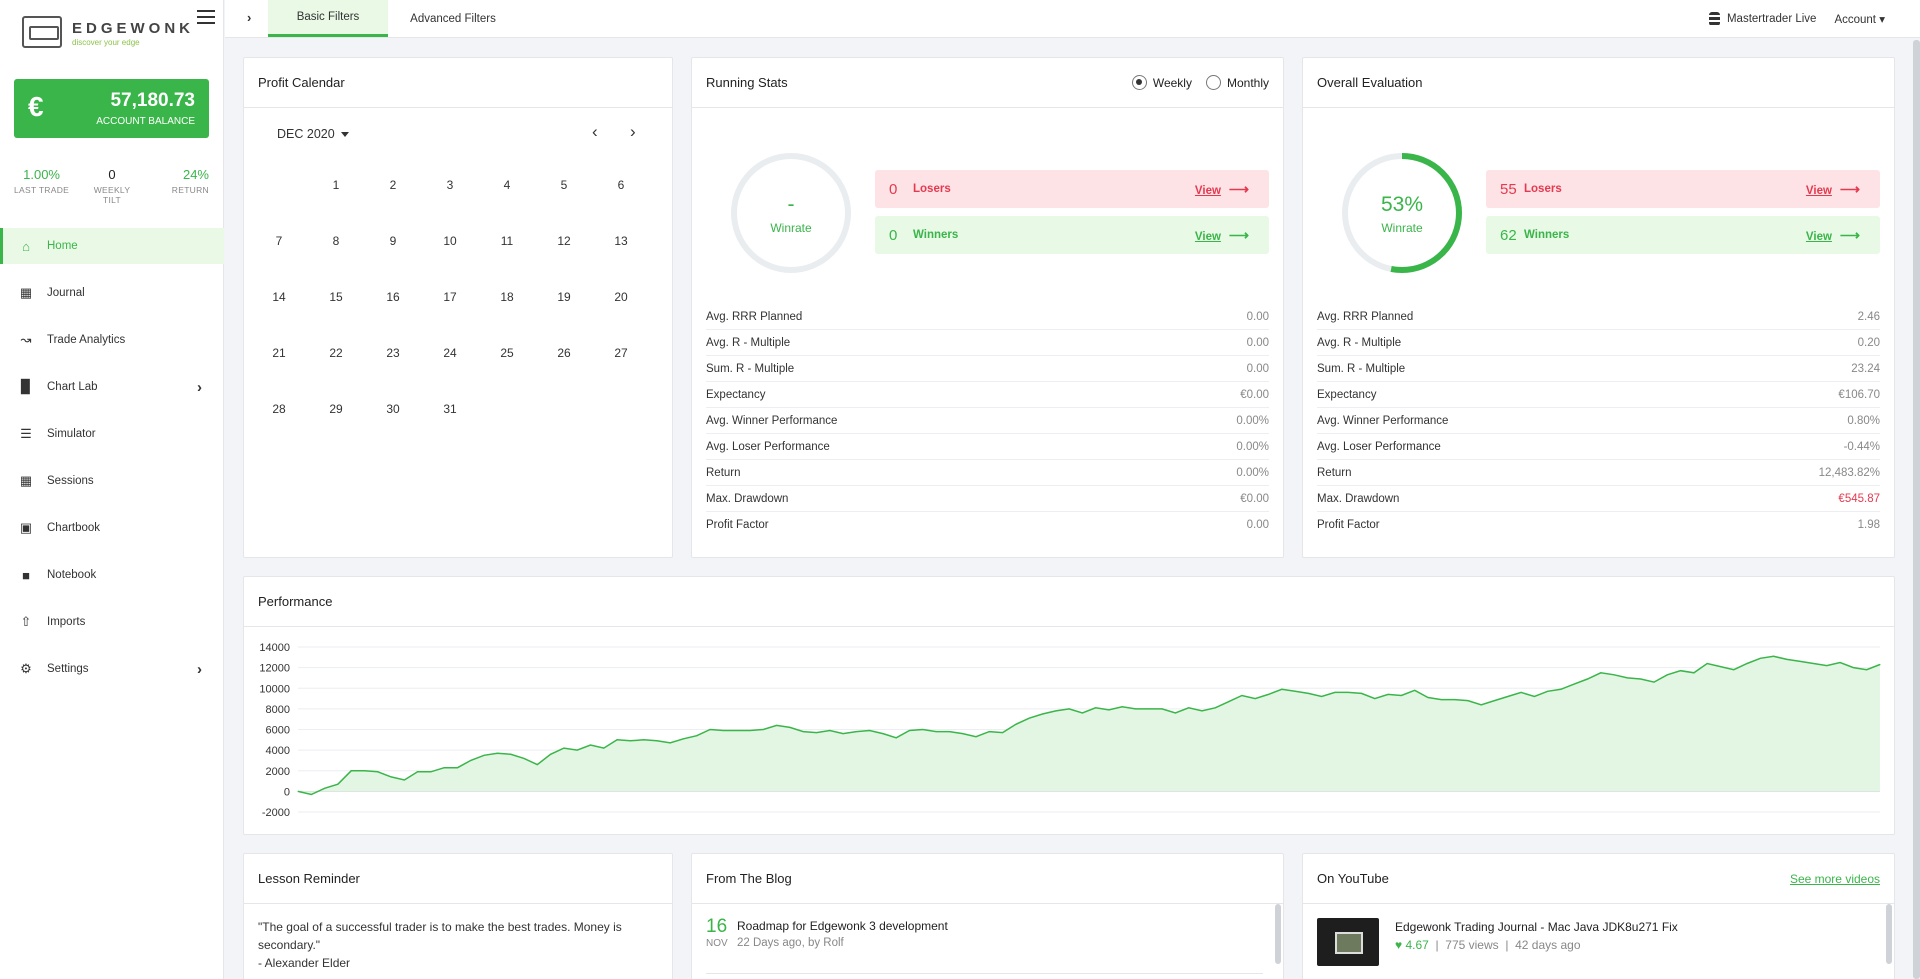 The height and width of the screenshot is (979, 1920). What do you see at coordinates (112, 434) in the screenshot?
I see `sidebar-item-simulator: ☰ Simulator` at bounding box center [112, 434].